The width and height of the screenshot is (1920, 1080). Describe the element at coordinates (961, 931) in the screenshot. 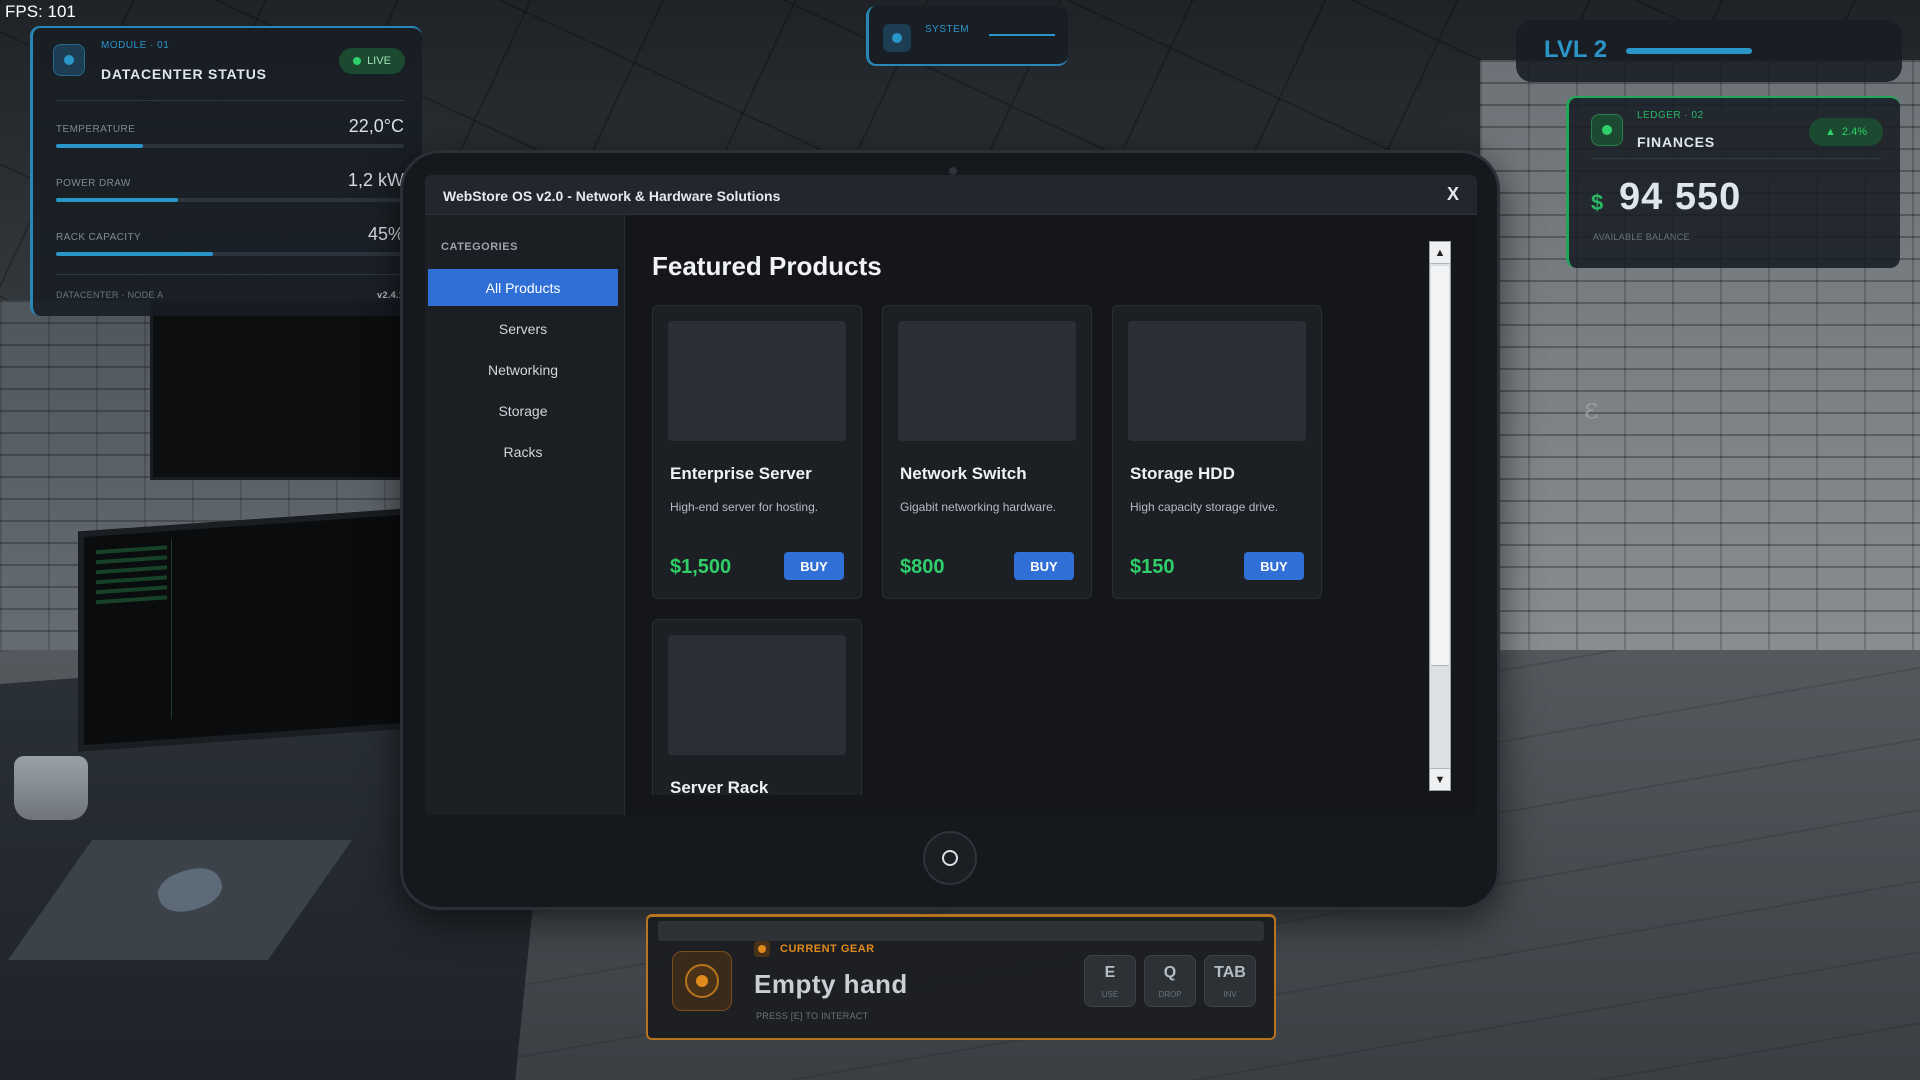

I see `gear-top-strip` at that location.